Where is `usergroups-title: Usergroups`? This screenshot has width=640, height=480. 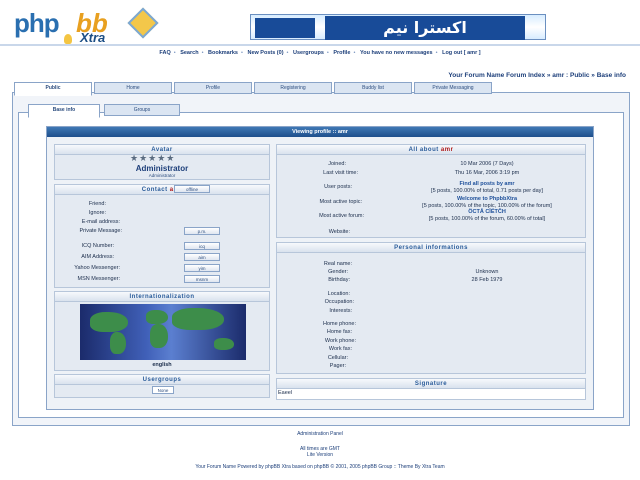
usergroups-title: Usergroups is located at coordinates (162, 380).